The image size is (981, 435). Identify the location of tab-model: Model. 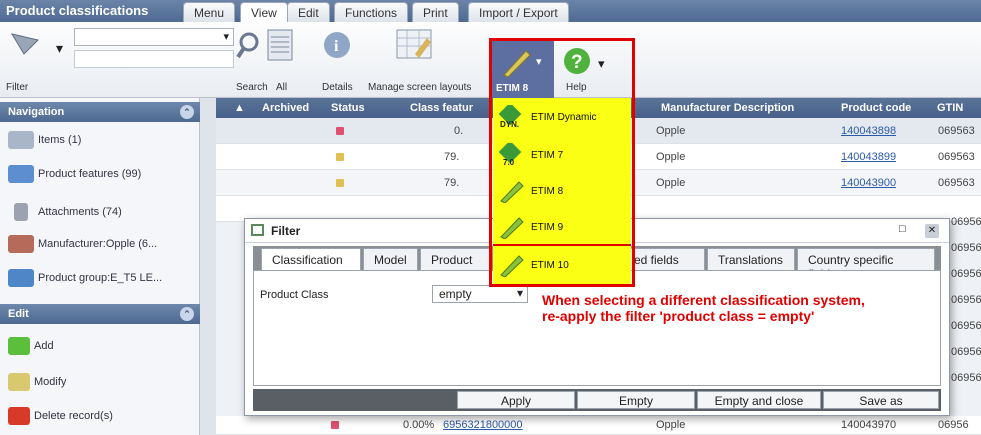
(390, 259).